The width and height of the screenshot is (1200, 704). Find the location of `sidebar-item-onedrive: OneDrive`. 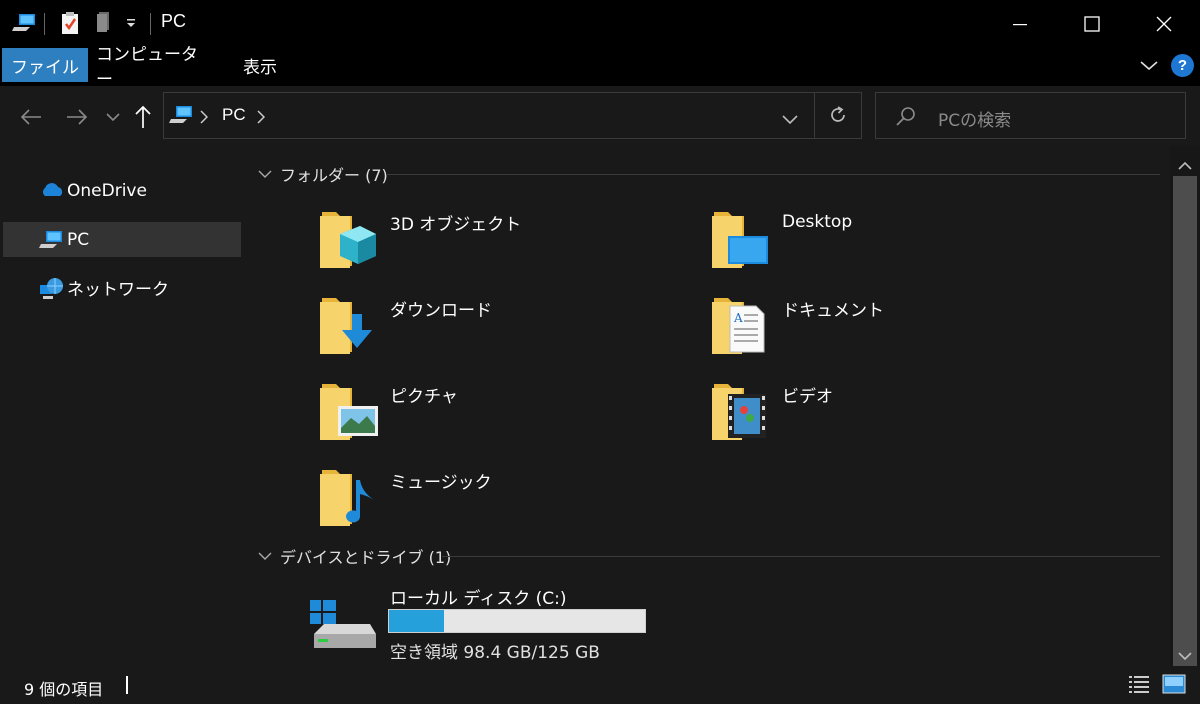

sidebar-item-onedrive: OneDrive is located at coordinates (122, 190).